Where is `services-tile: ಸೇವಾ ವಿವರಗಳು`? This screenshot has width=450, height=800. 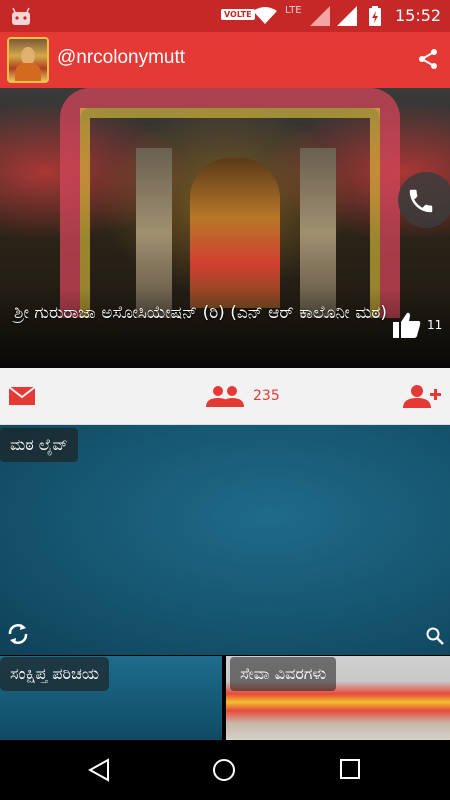 services-tile: ಸೇವಾ ವಿವರಗಳು is located at coordinates (338, 698).